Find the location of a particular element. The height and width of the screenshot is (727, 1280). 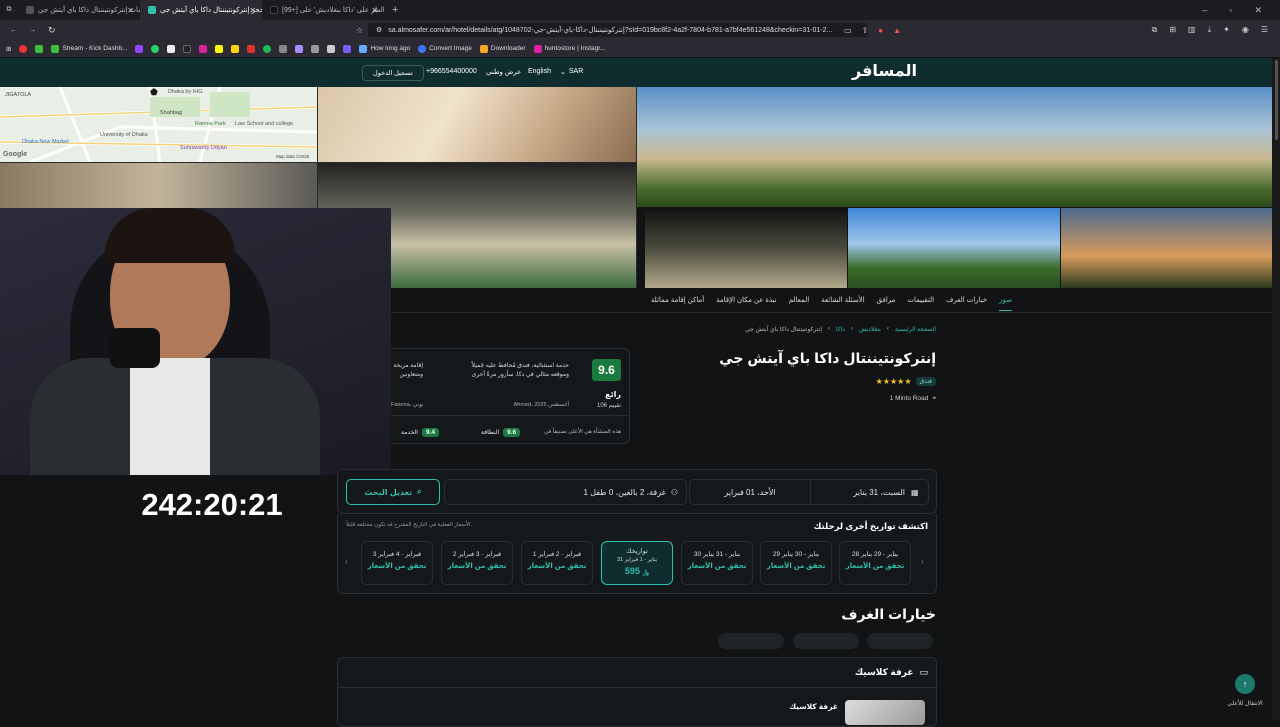

minimize-icon: – is located at coordinates (1204, 10).